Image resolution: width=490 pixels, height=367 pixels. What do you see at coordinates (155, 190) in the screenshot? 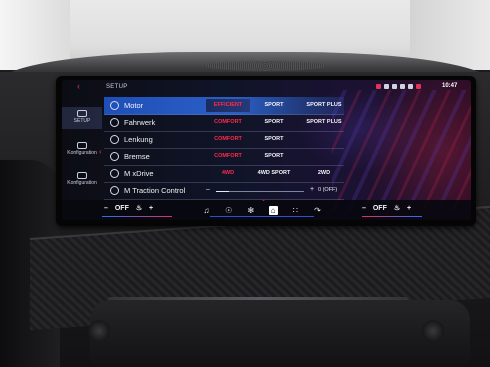
I see `row-label: M Traction Control` at bounding box center [155, 190].